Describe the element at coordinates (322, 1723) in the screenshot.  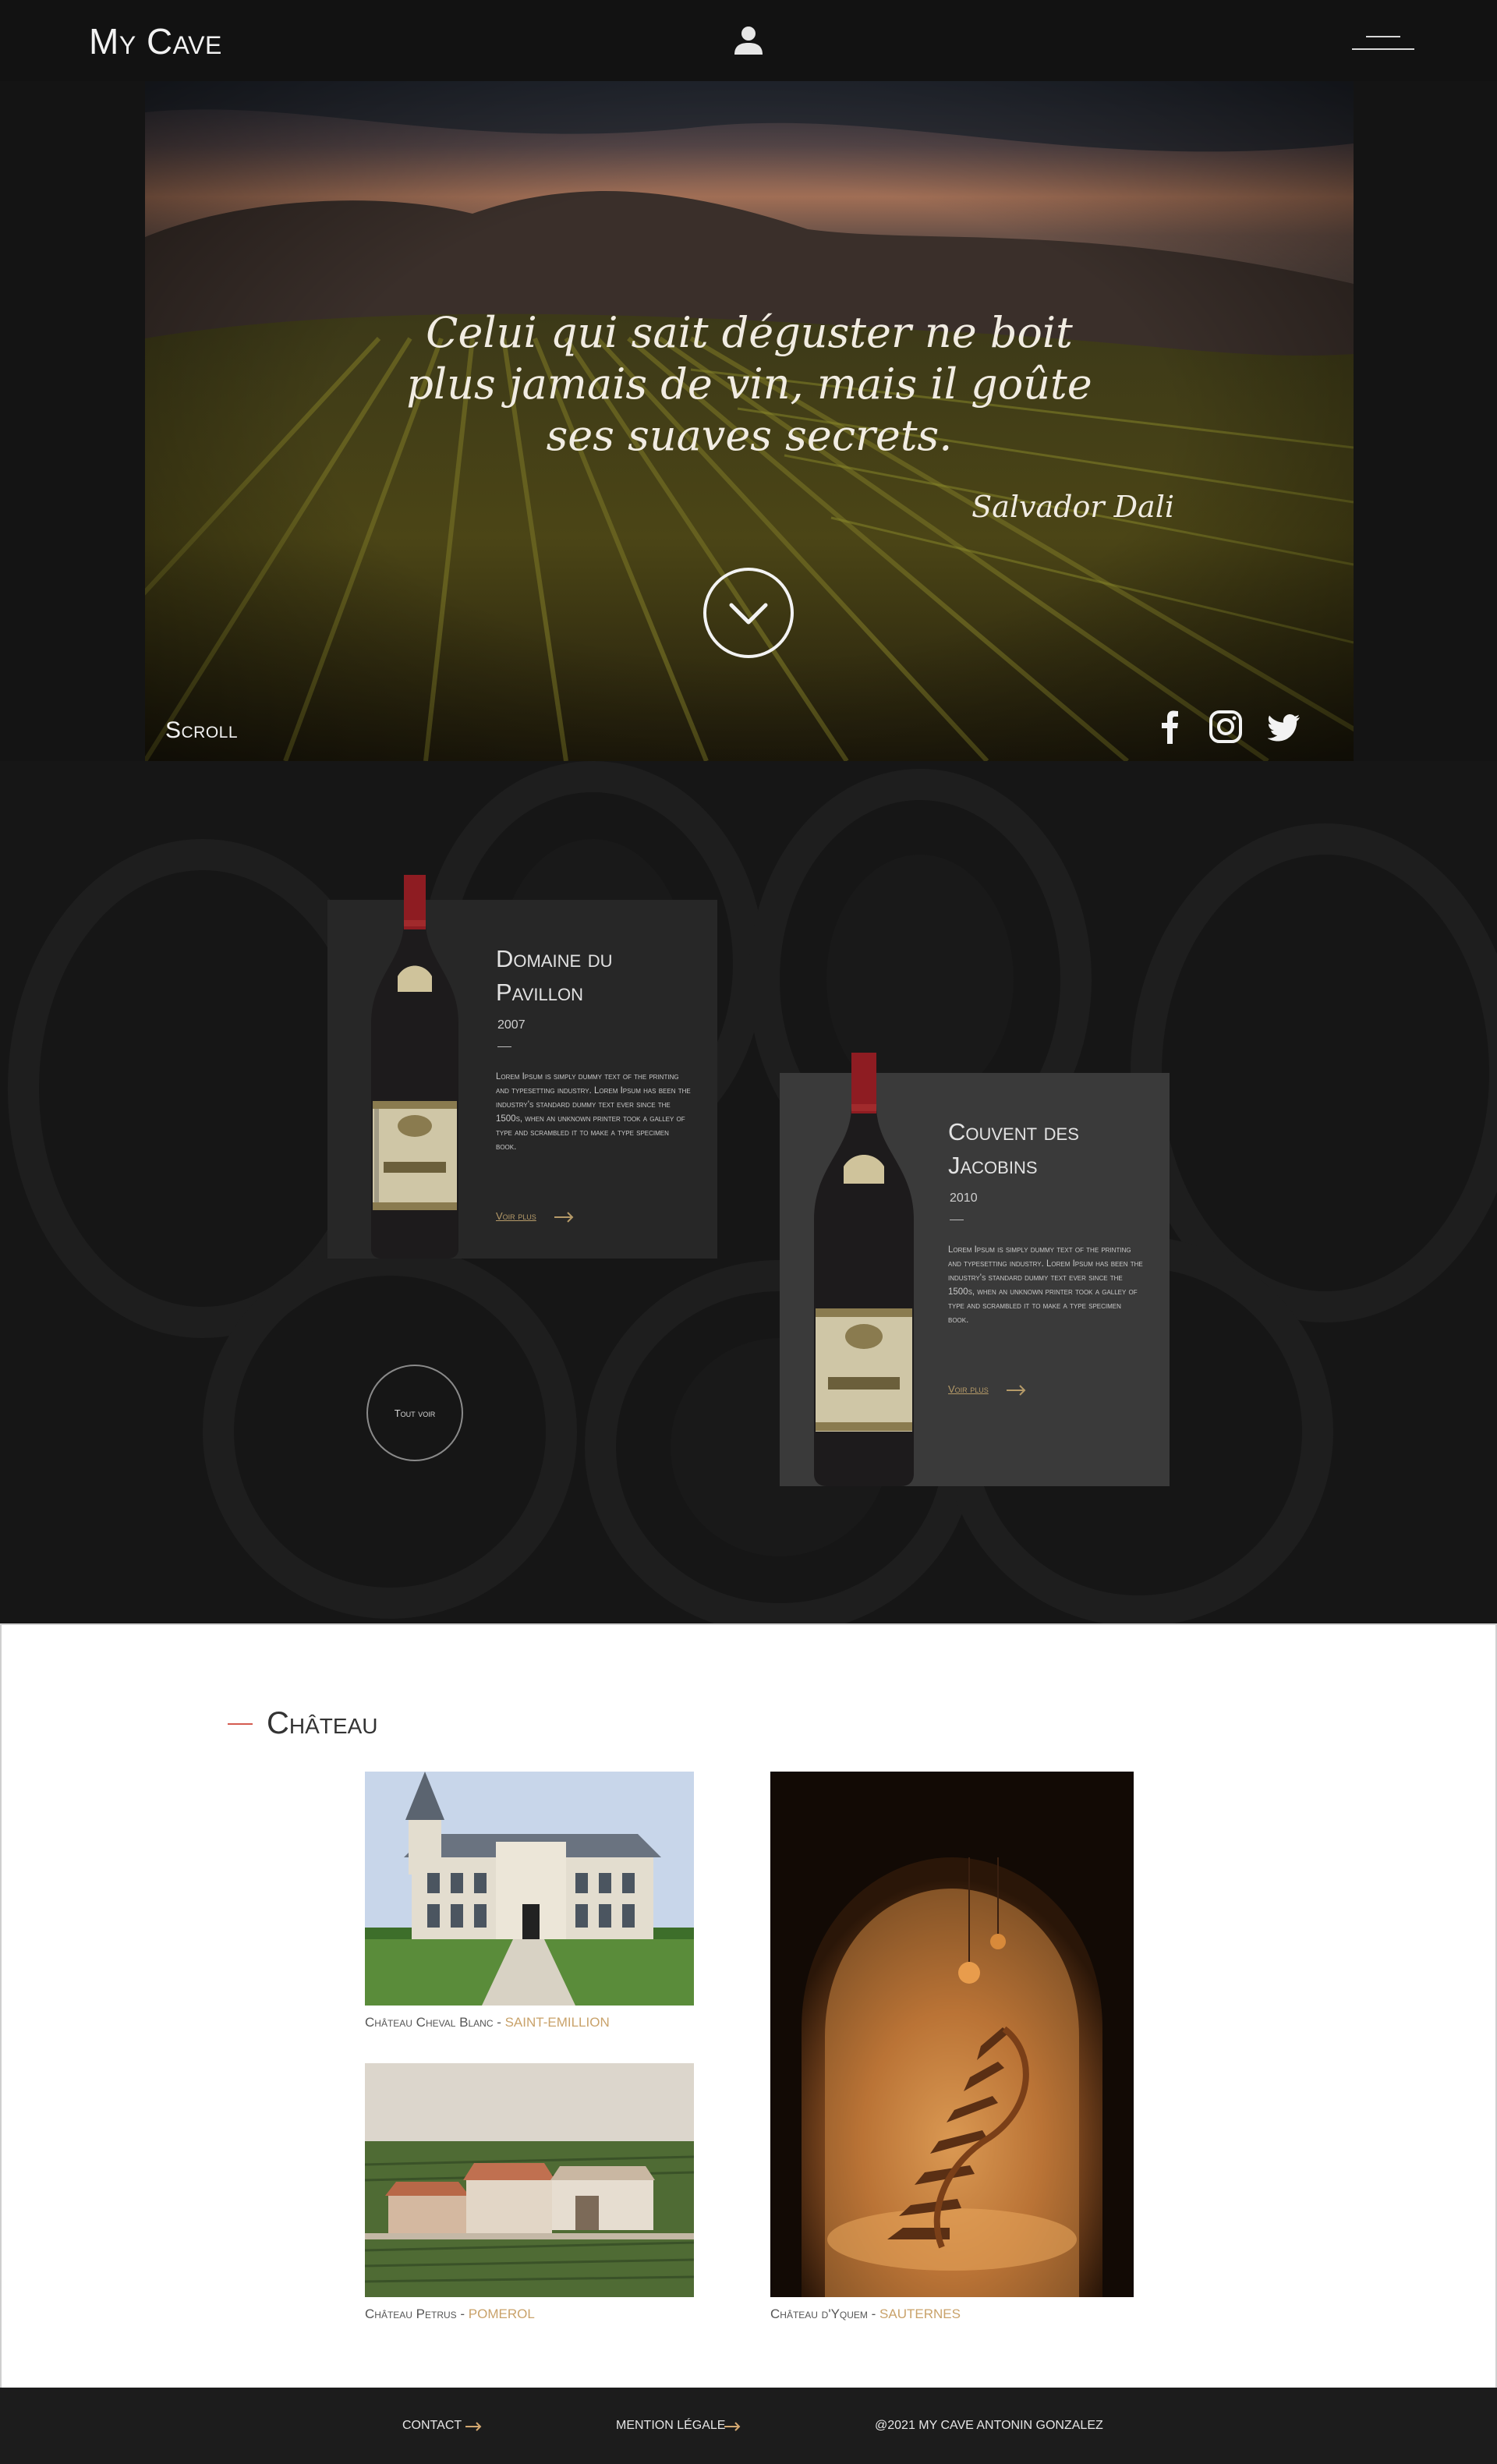
I see `section-title: Château` at that location.